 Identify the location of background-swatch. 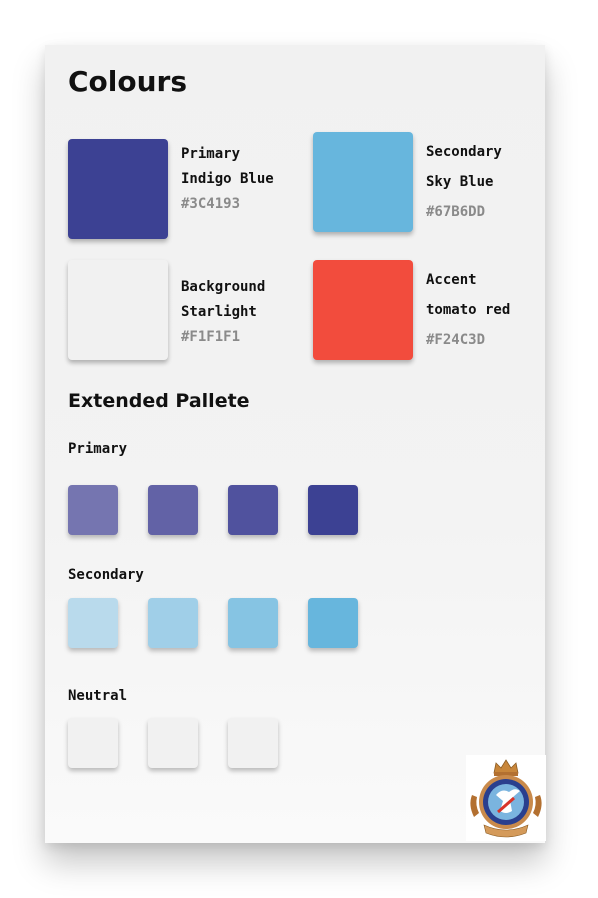
(118, 310).